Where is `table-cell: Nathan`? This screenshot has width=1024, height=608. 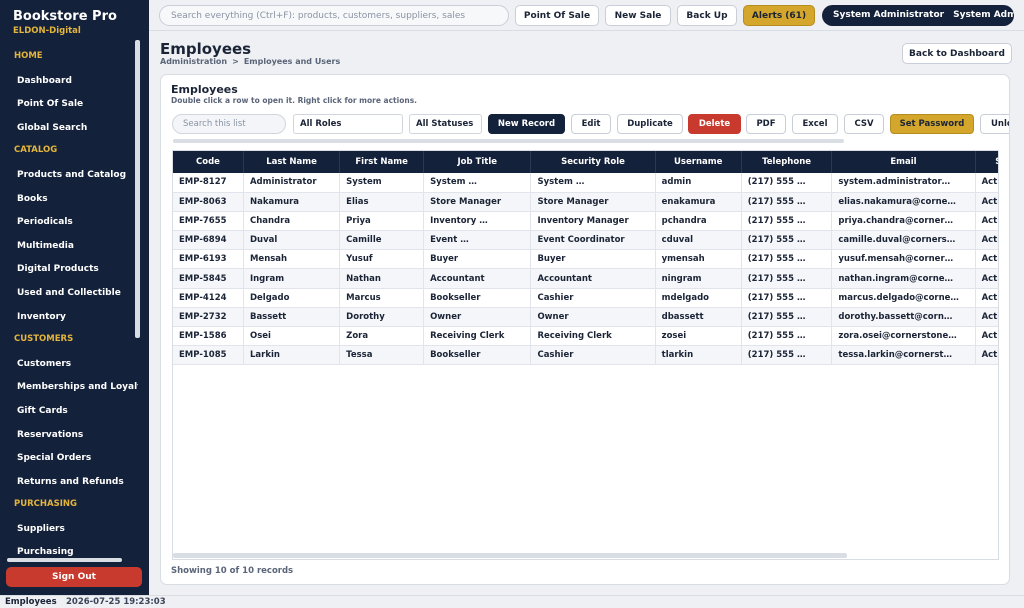
table-cell: Nathan is located at coordinates (382, 278).